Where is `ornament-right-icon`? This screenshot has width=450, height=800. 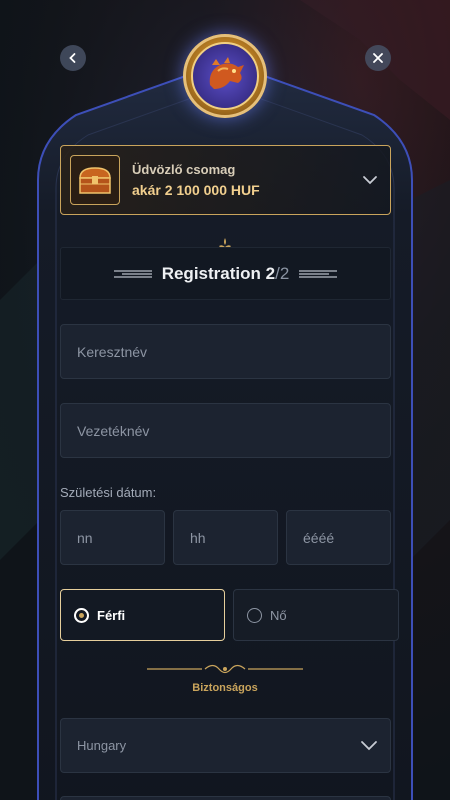 ornament-right-icon is located at coordinates (318, 273).